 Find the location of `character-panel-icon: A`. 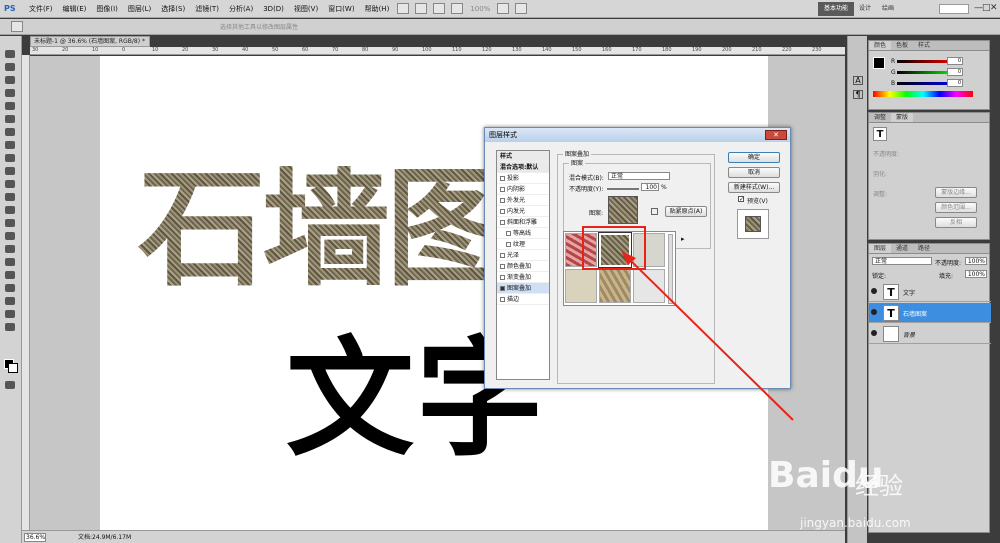

character-panel-icon: A is located at coordinates (858, 80).